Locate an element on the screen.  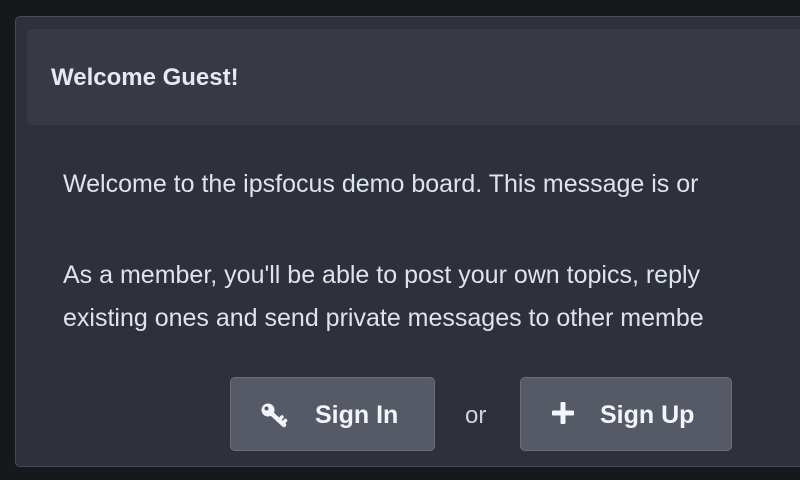
sign-up-label: Sign Up is located at coordinates (647, 415).